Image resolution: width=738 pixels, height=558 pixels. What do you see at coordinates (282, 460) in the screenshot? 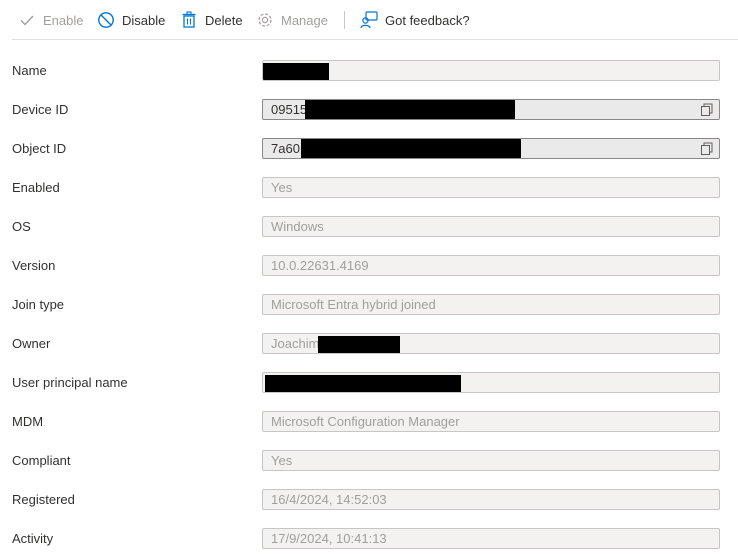
I see `compliant-value: Yes` at bounding box center [282, 460].